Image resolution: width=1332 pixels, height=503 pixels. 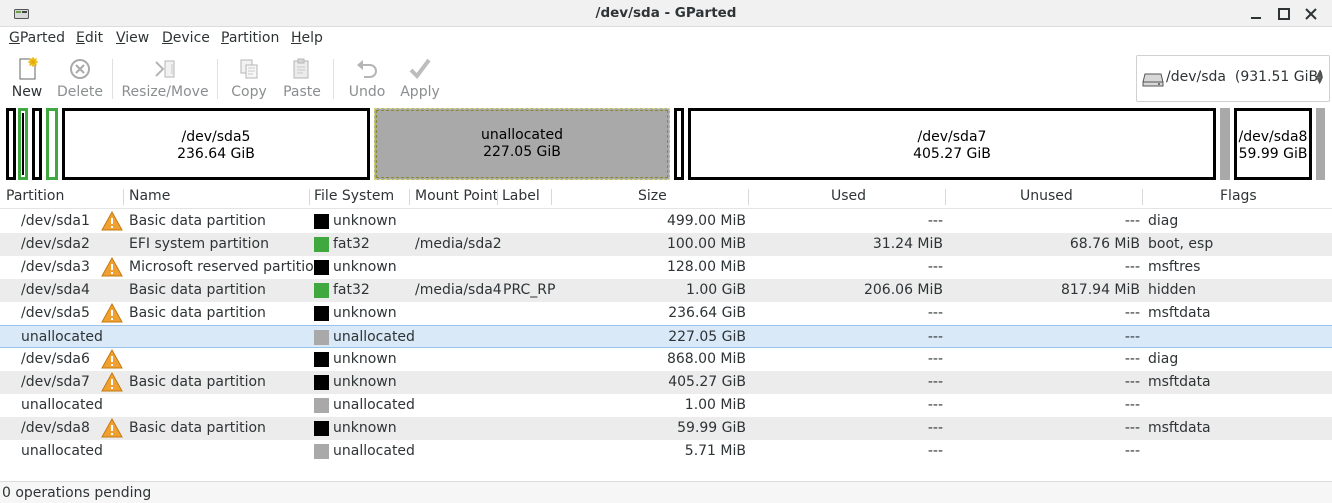 What do you see at coordinates (666, 359) in the screenshot?
I see `table-row: /dev/sda6 unknown 868.00 MiB --- --- diag` at bounding box center [666, 359].